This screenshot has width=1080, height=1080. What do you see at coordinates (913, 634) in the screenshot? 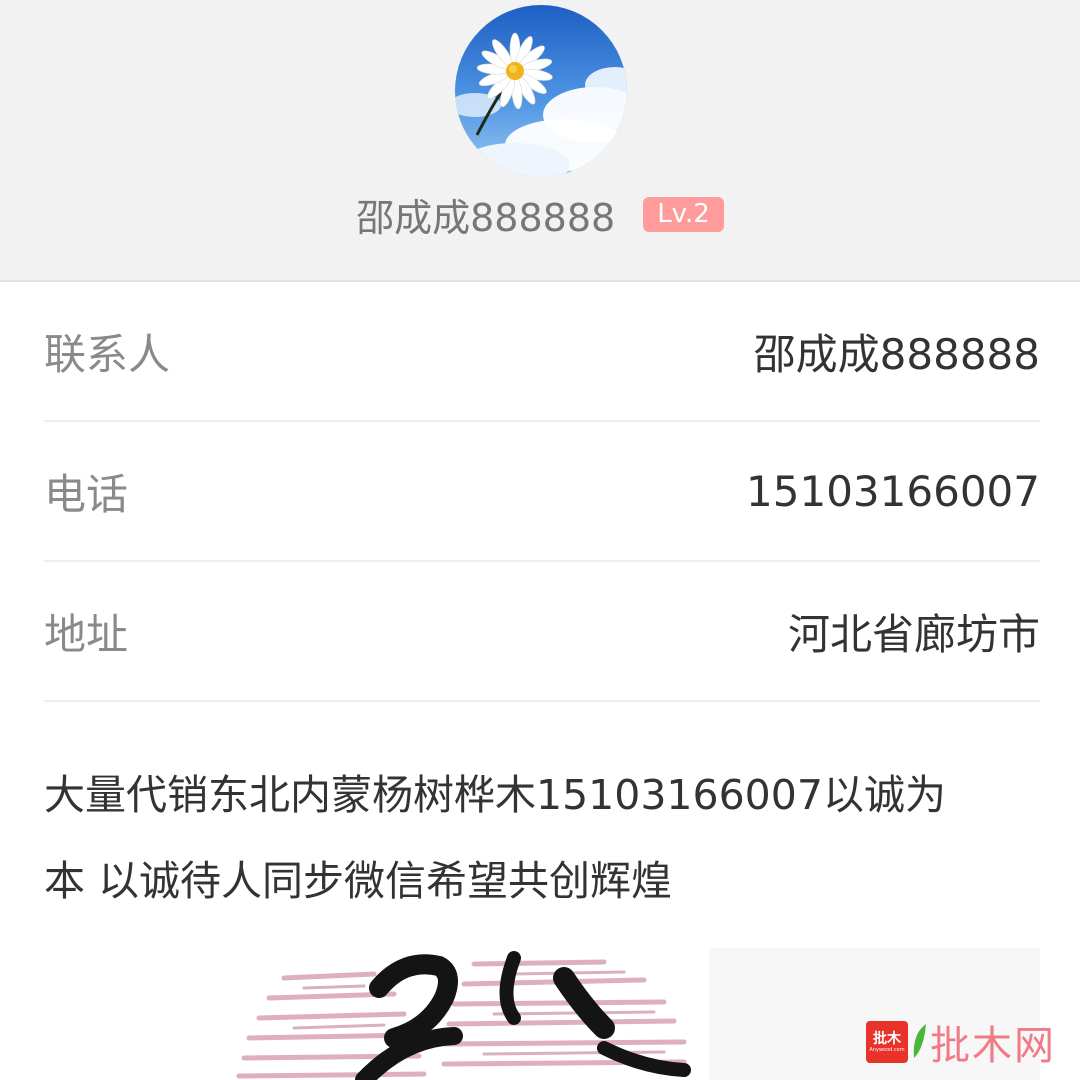
I see `address-value: 河北省廊坊市` at bounding box center [913, 634].